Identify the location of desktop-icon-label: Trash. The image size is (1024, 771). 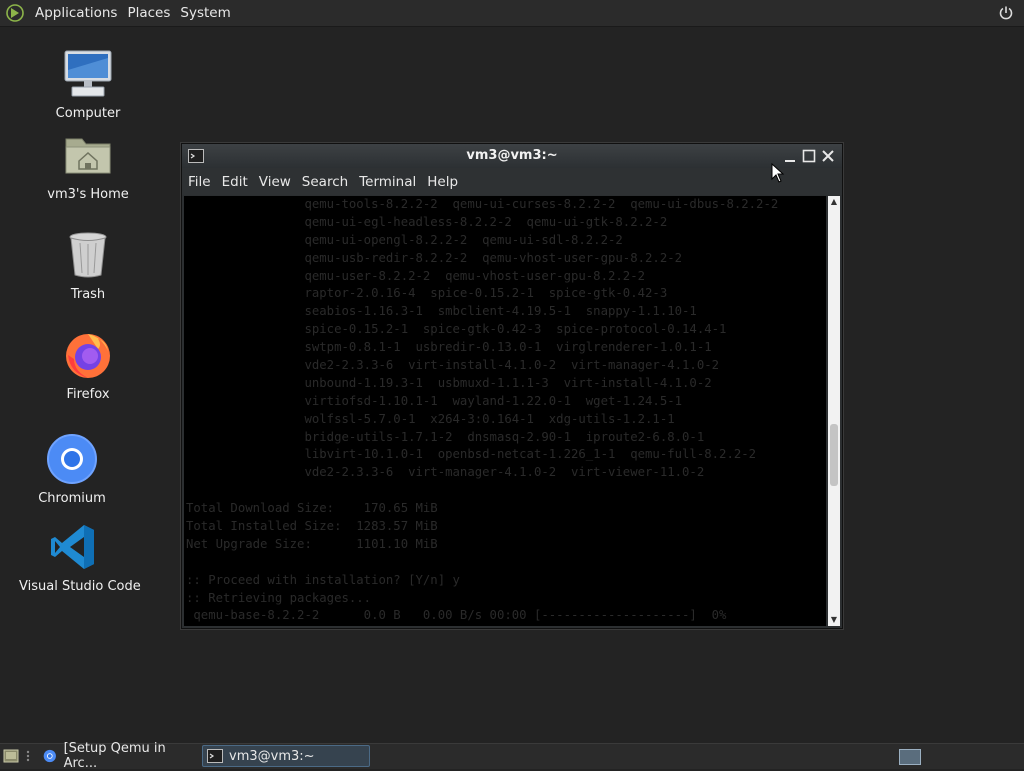
(88, 294).